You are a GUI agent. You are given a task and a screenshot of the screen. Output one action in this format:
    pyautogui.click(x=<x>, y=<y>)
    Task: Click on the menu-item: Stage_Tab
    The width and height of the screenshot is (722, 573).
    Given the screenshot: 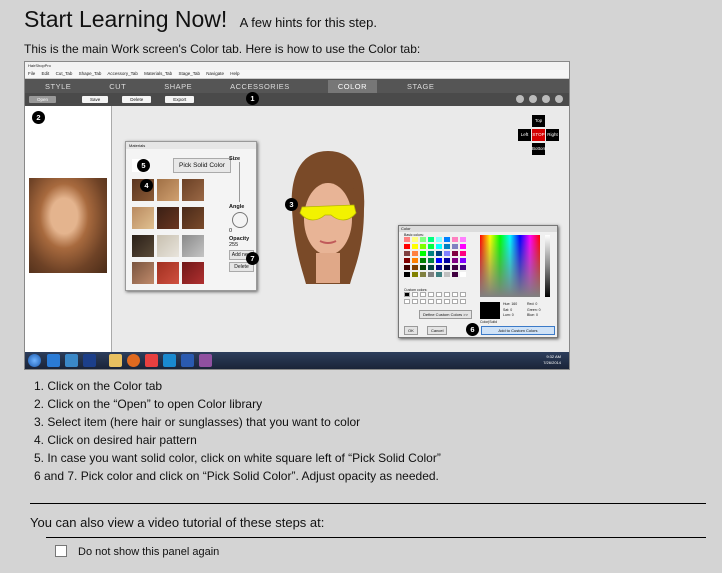 What is the action you would take?
    pyautogui.click(x=189, y=73)
    